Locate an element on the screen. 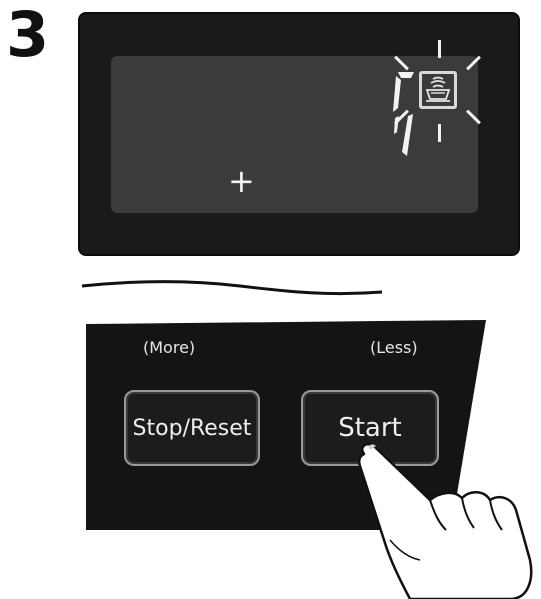 The image size is (541, 599). step-number: 3 is located at coordinates (27, 35).